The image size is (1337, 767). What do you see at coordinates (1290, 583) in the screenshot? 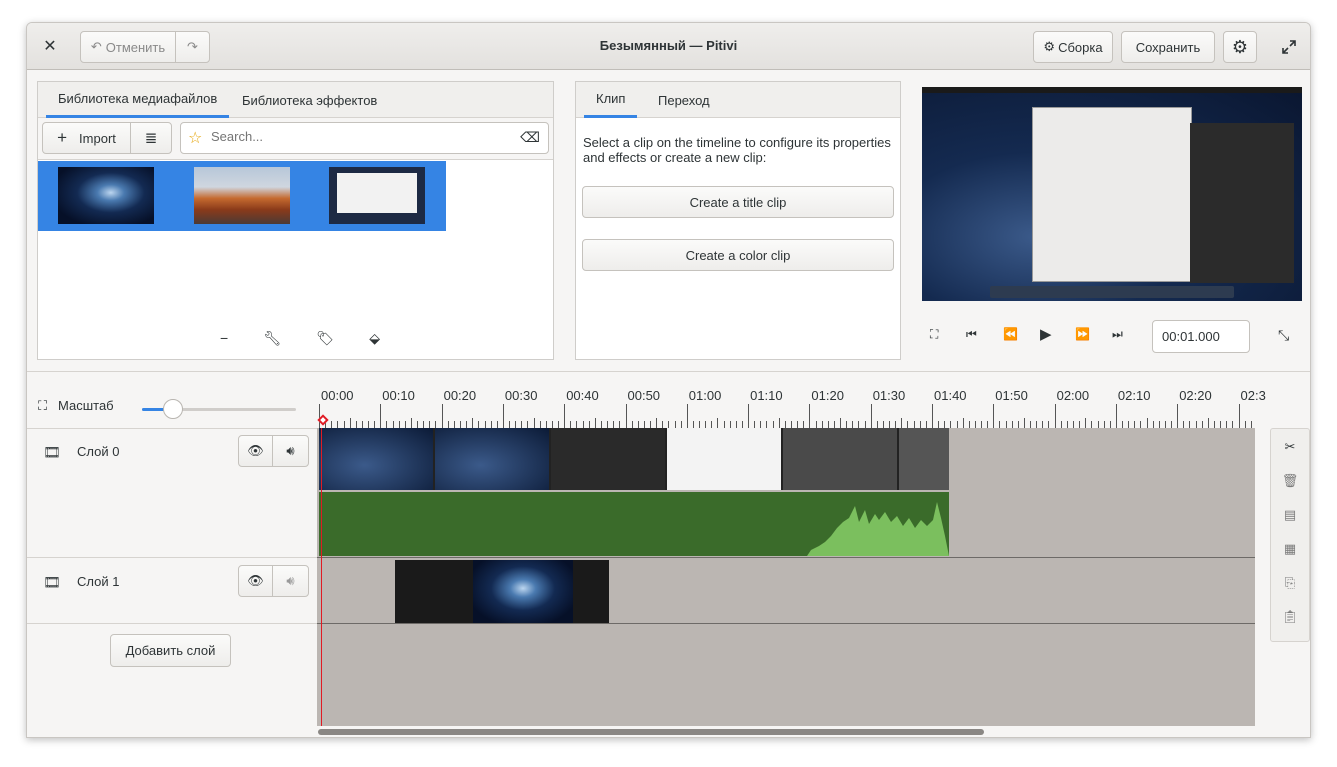
I see `copy-button: ⎘` at bounding box center [1290, 583].